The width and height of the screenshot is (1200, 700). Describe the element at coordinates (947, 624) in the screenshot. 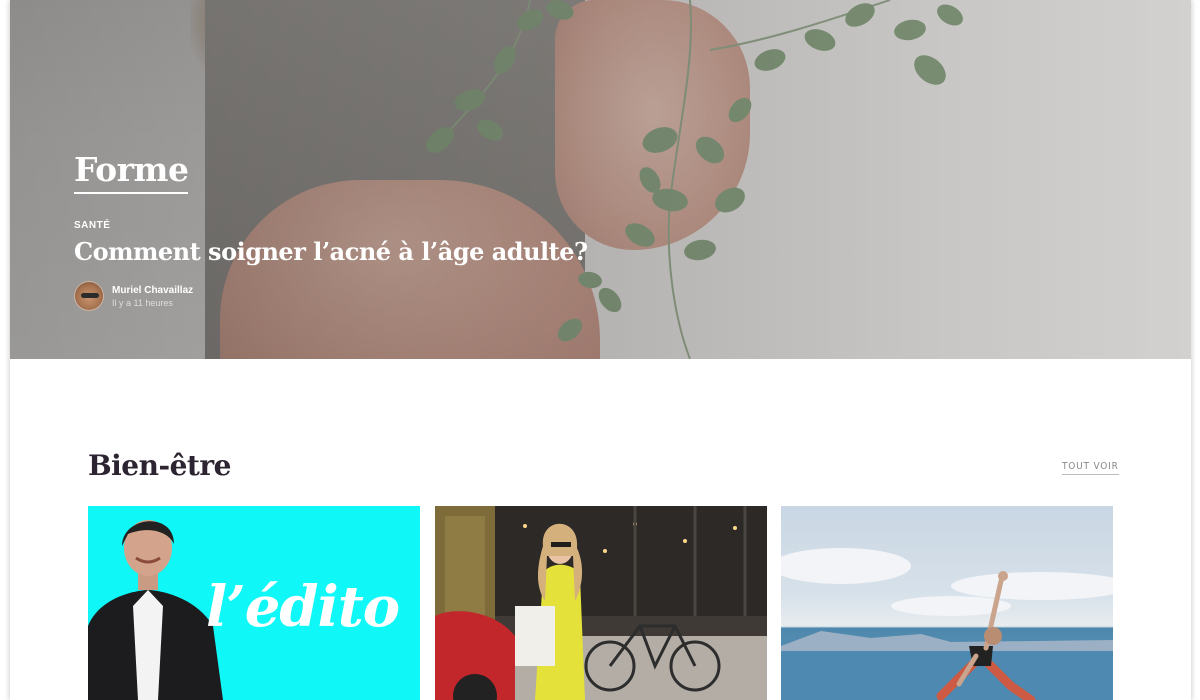

I see `yoga-photo` at that location.